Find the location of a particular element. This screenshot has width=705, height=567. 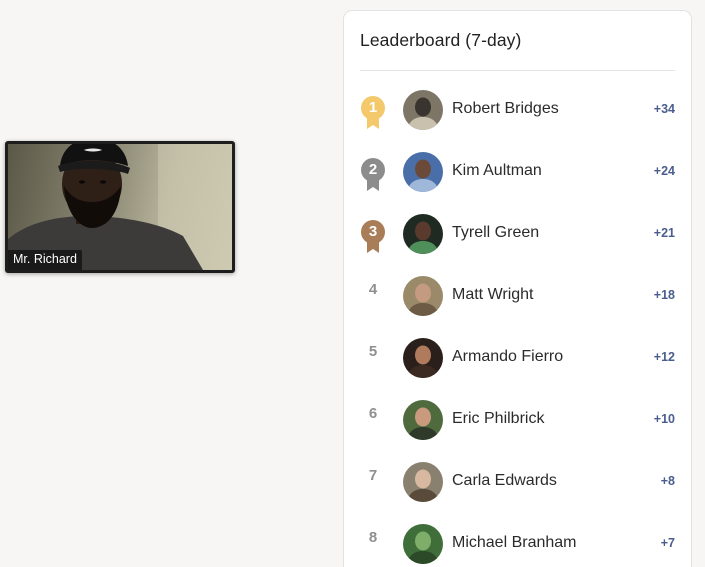

rank-medal-icon: 1 is located at coordinates (373, 113).